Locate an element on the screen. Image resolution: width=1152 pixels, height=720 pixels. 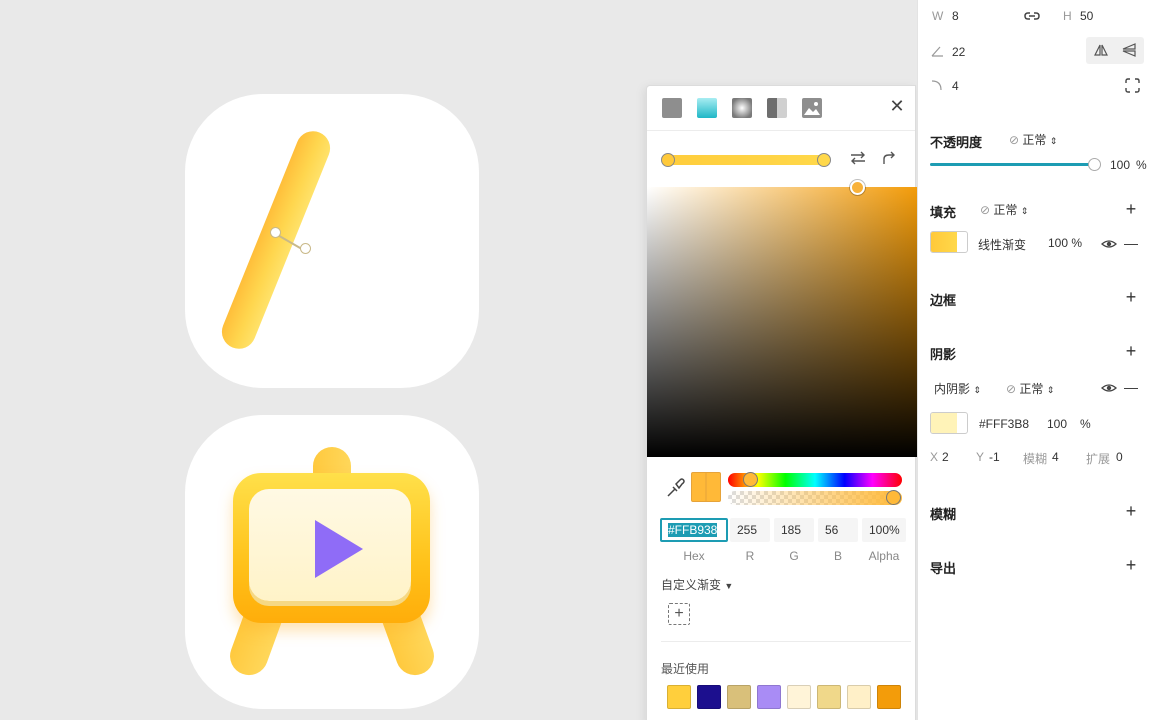
shadow-spread-input: 0 is located at coordinates (1119, 457).